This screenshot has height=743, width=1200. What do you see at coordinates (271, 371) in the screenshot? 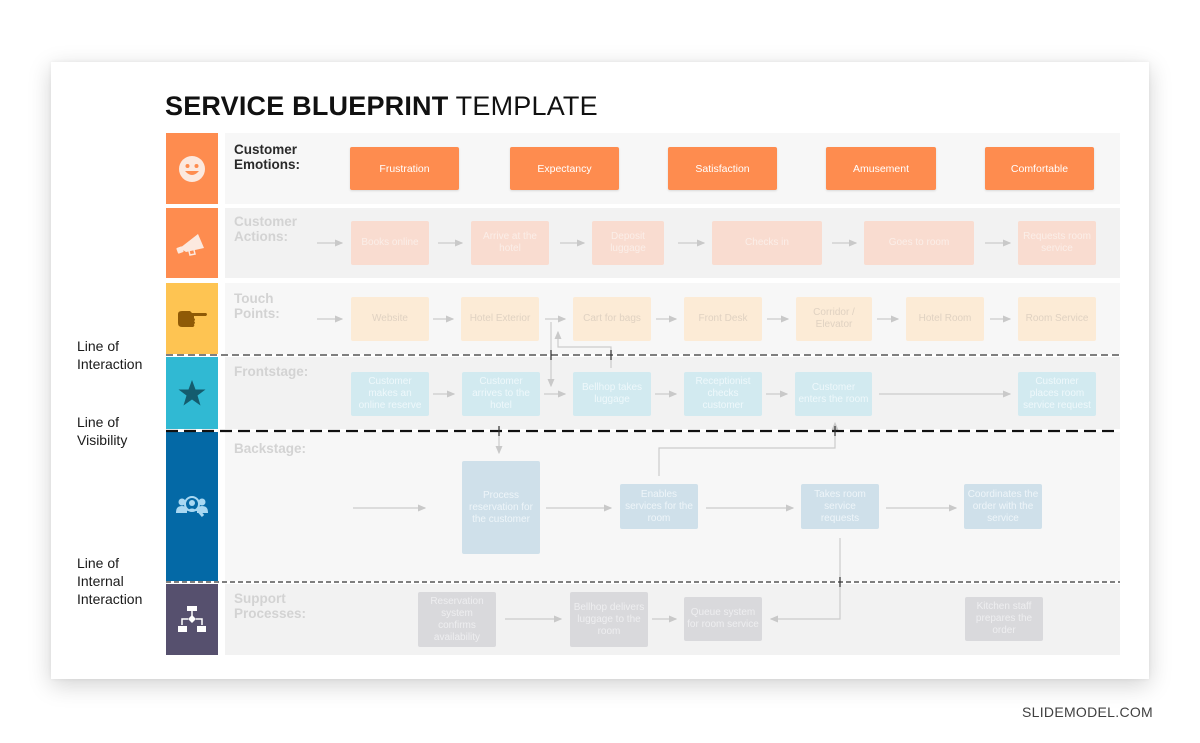
I see `lane-label-frontstage: Frontstage:` at bounding box center [271, 371].